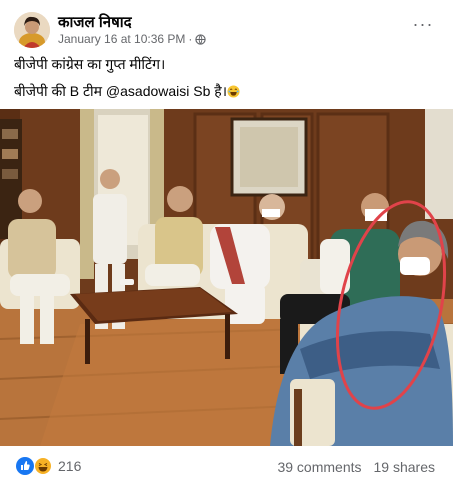 The width and height of the screenshot is (453, 489). Describe the element at coordinates (319, 467) in the screenshot. I see `comments-link: 39 comments` at that location.